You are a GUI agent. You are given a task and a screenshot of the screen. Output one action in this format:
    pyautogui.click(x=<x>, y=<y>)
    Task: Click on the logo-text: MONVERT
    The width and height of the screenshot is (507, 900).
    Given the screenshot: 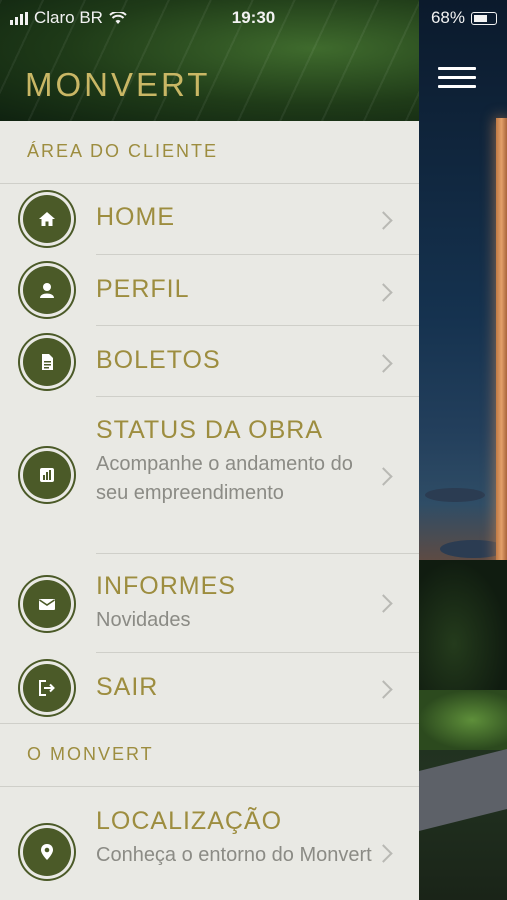 What is the action you would take?
    pyautogui.click(x=118, y=84)
    